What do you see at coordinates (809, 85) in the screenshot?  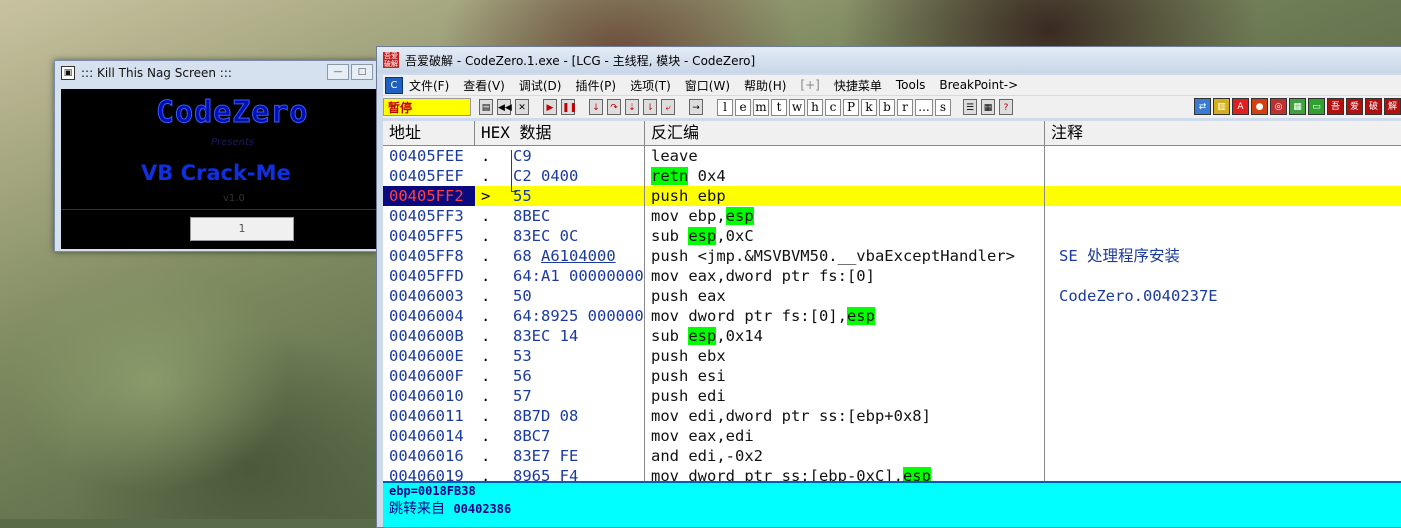 I see `menu-expand: [+]` at bounding box center [809, 85].